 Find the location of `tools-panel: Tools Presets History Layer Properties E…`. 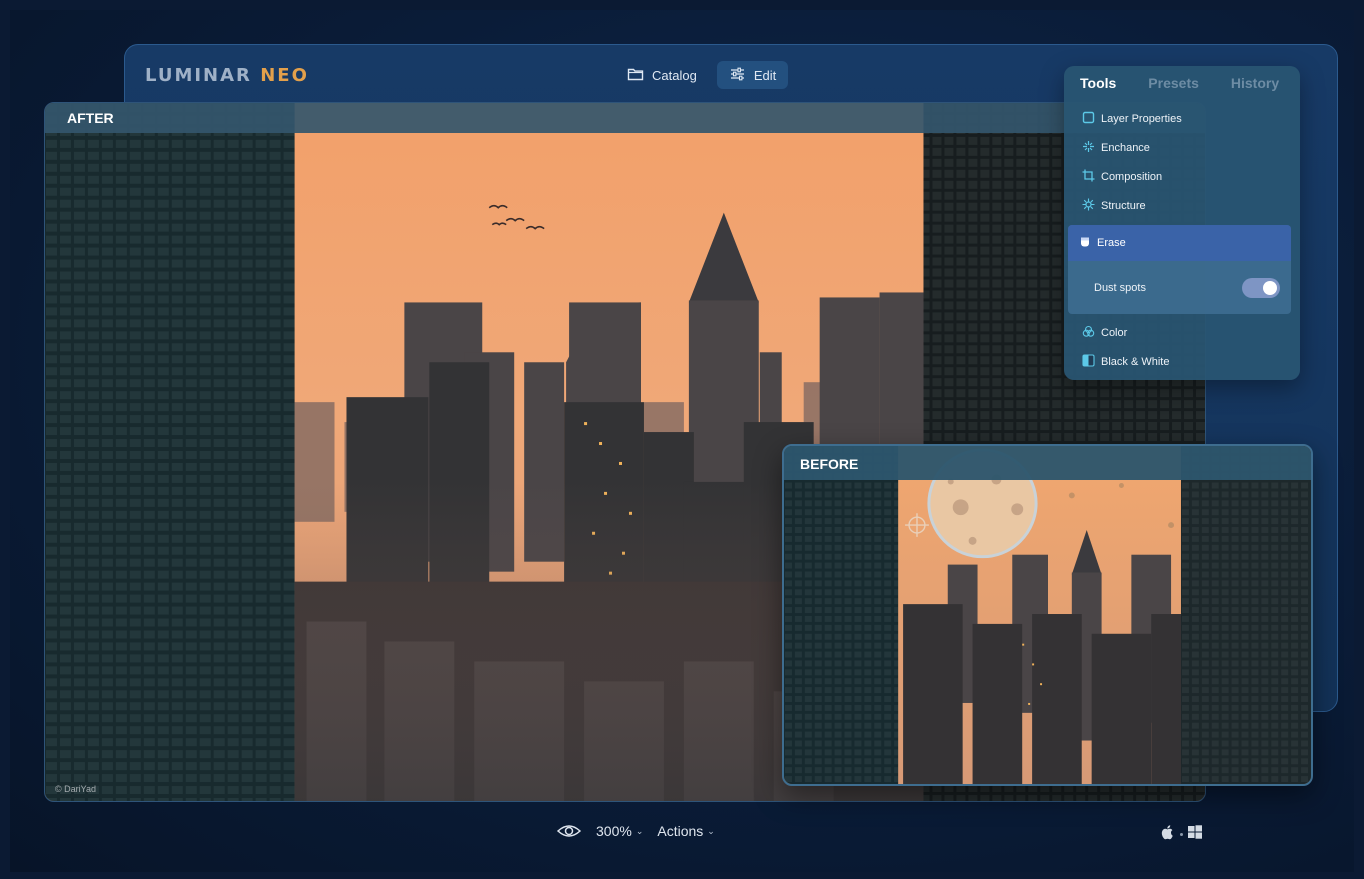

tools-panel: Tools Presets History Layer Properties E… is located at coordinates (1182, 223).